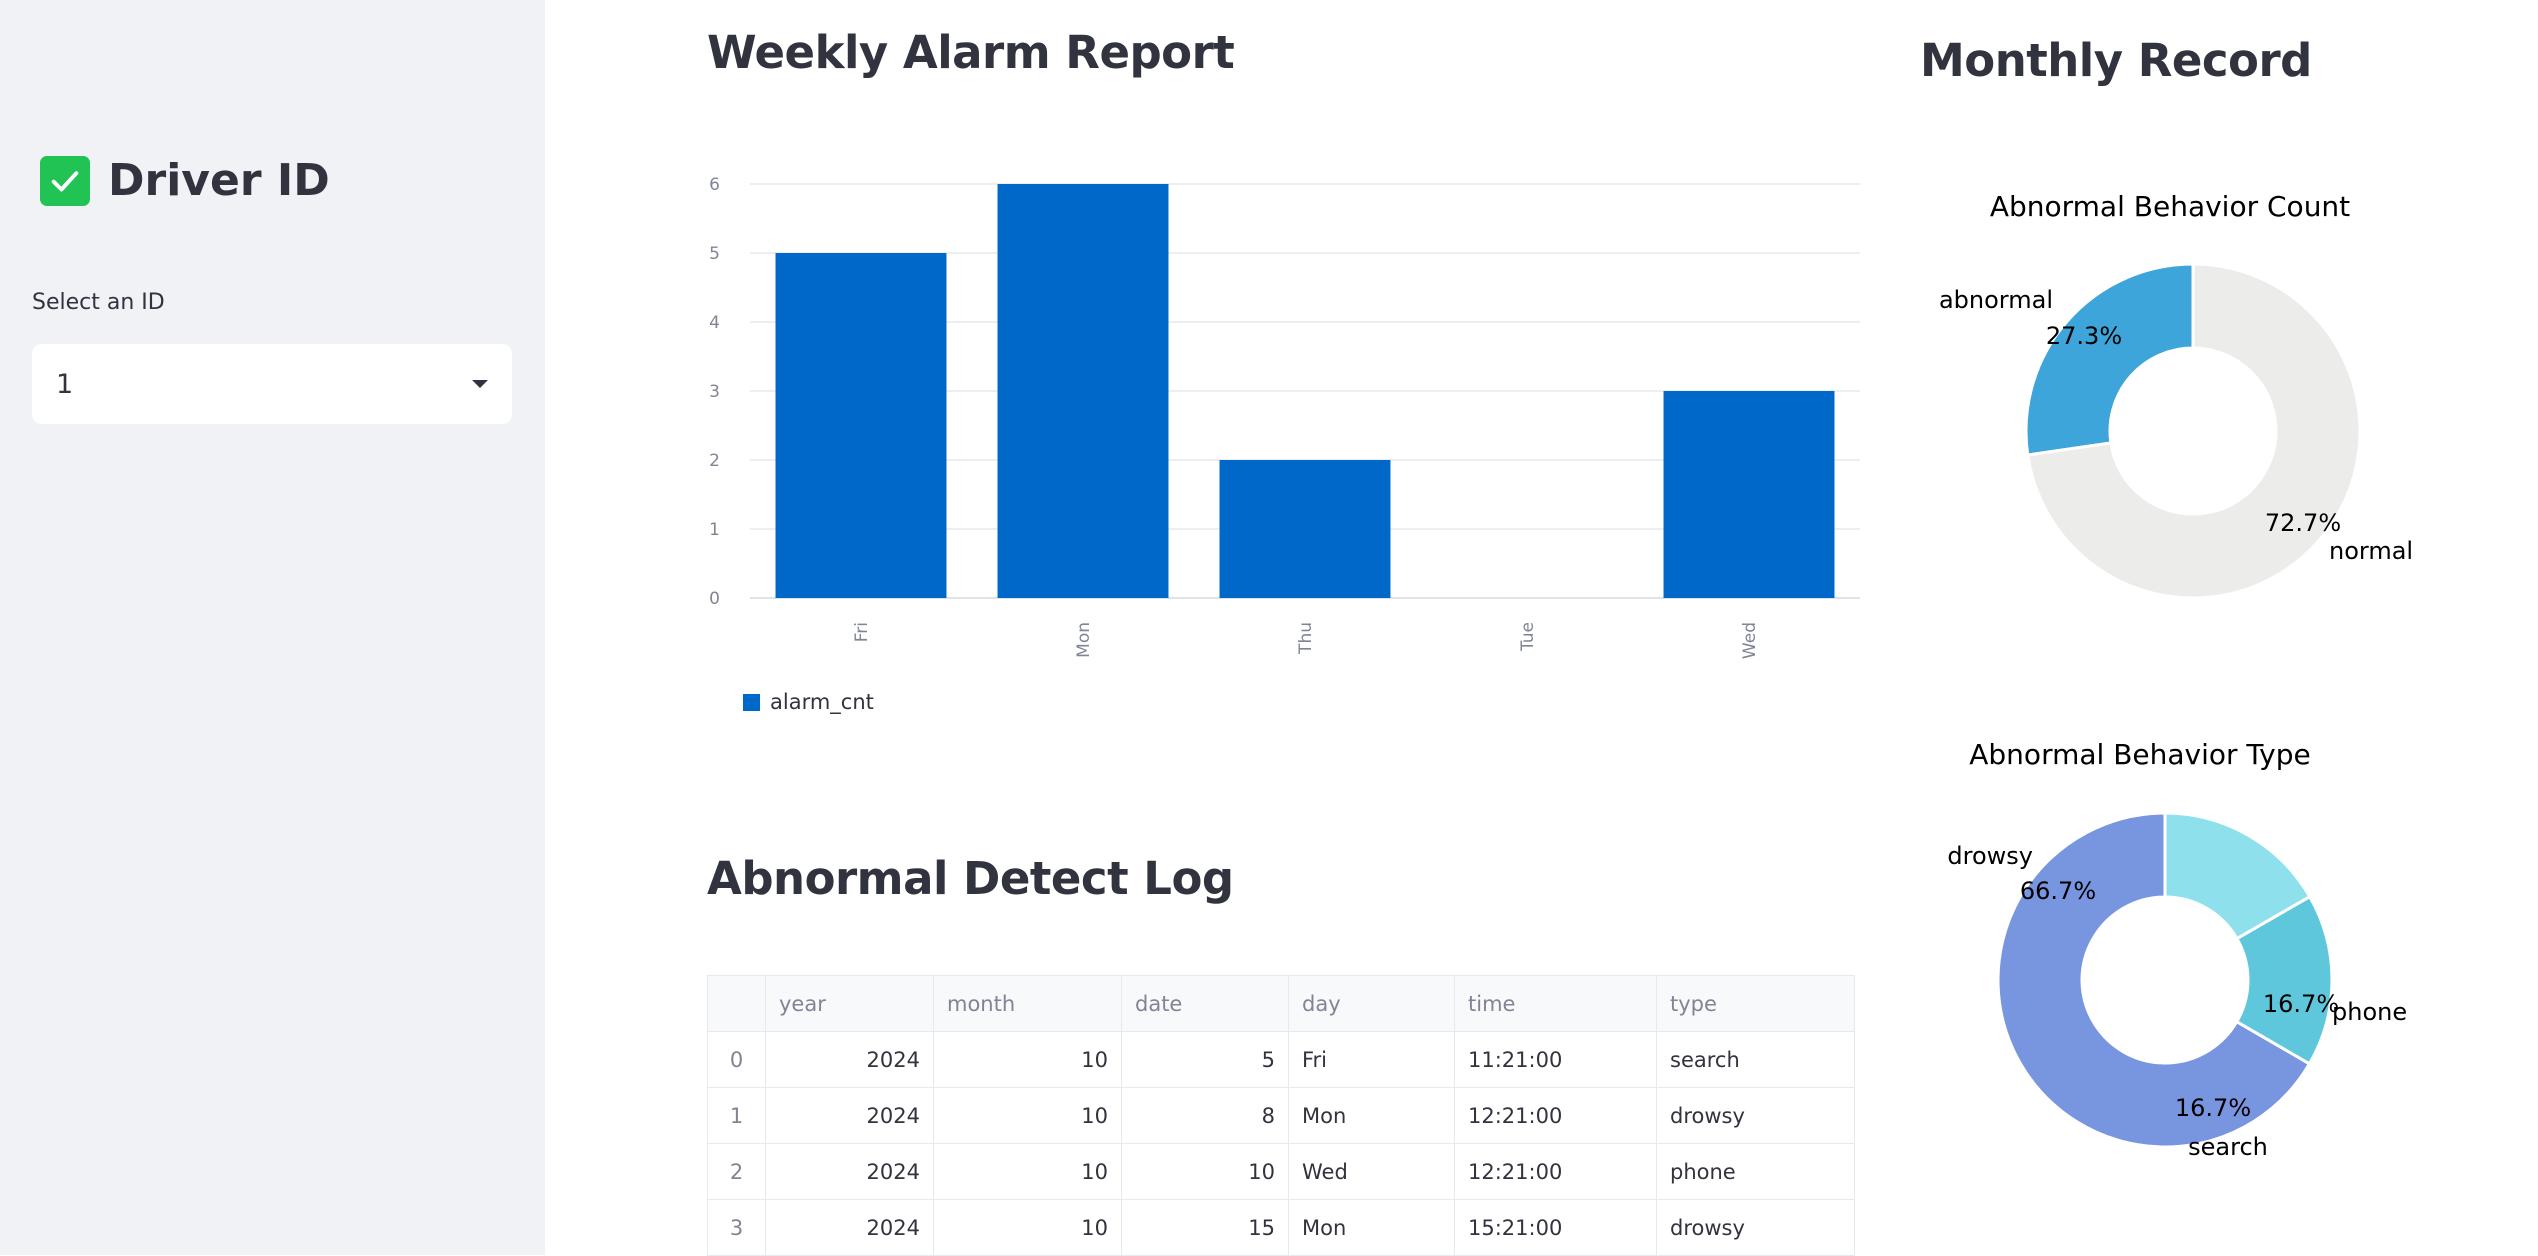 Image resolution: width=2538 pixels, height=1256 pixels. Describe the element at coordinates (1371, 1003) in the screenshot. I see `column-header-day: day` at that location.